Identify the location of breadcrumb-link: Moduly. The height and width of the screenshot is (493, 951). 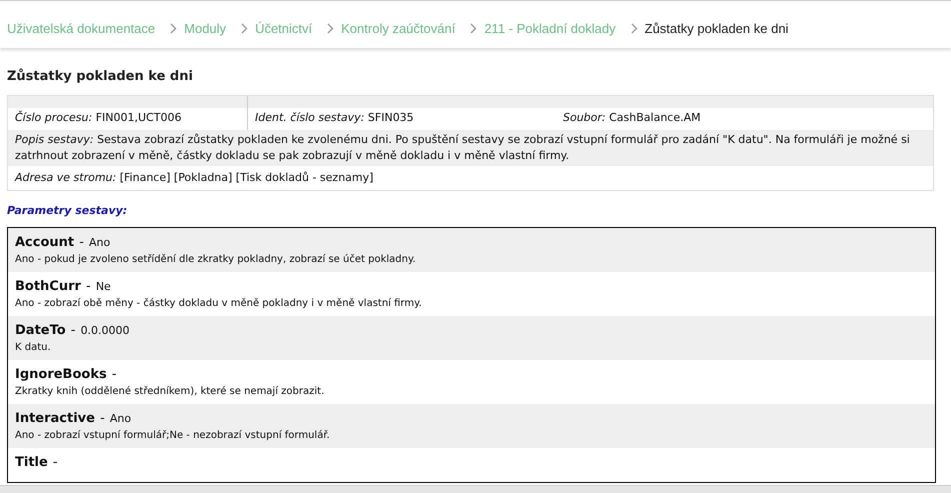
(205, 28).